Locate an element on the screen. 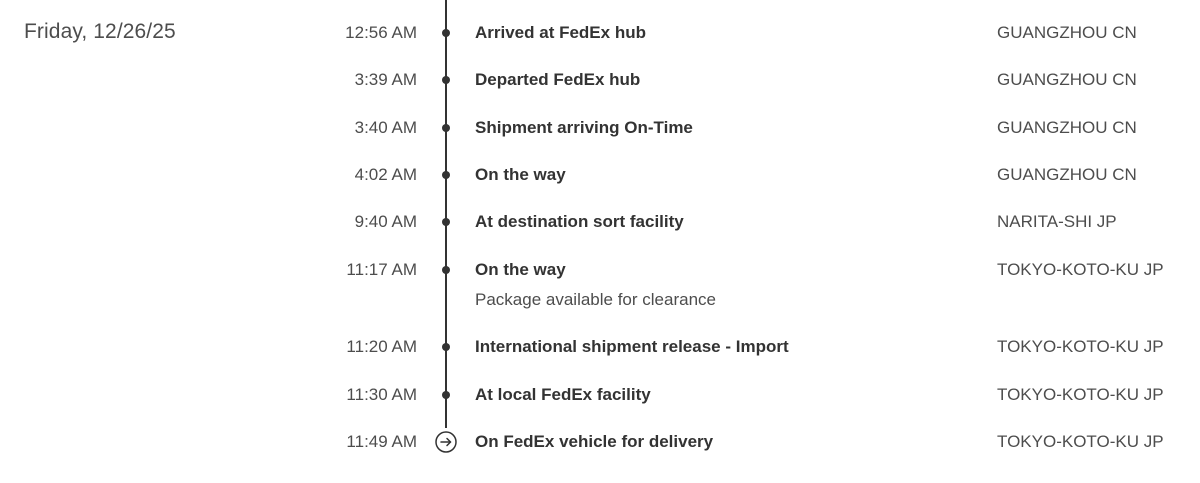 The height and width of the screenshot is (483, 1200). event-status: At local FedEx facility is located at coordinates (563, 394).